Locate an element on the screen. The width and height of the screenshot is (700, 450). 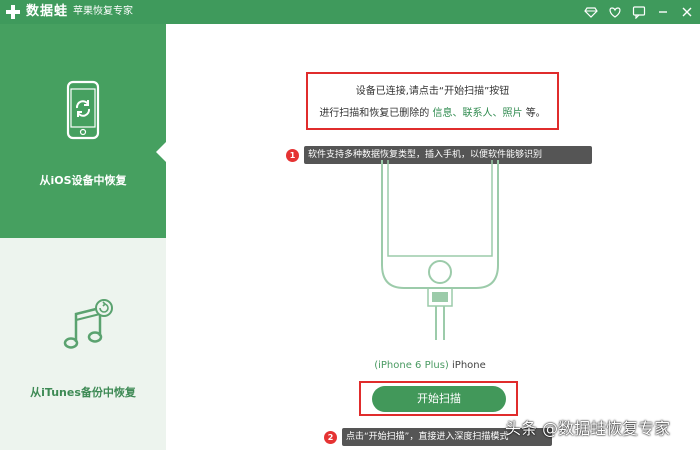
instruction-line-2: 进行扫描和恢复已删除的 信息、联系人、照片 等。 is located at coordinates (432, 111).